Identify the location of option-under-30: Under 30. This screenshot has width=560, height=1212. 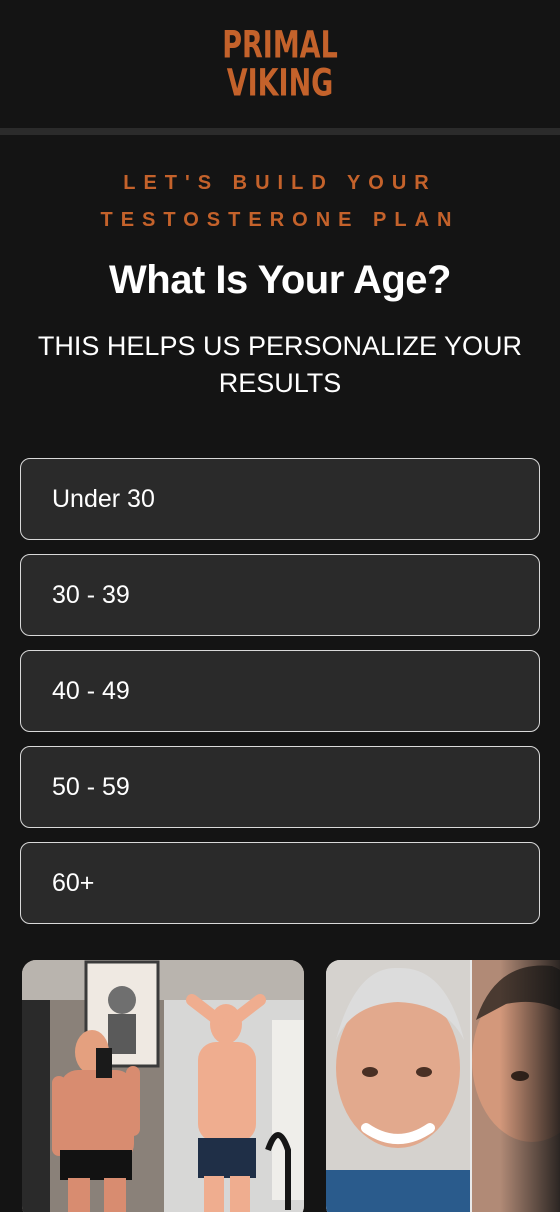
(280, 499).